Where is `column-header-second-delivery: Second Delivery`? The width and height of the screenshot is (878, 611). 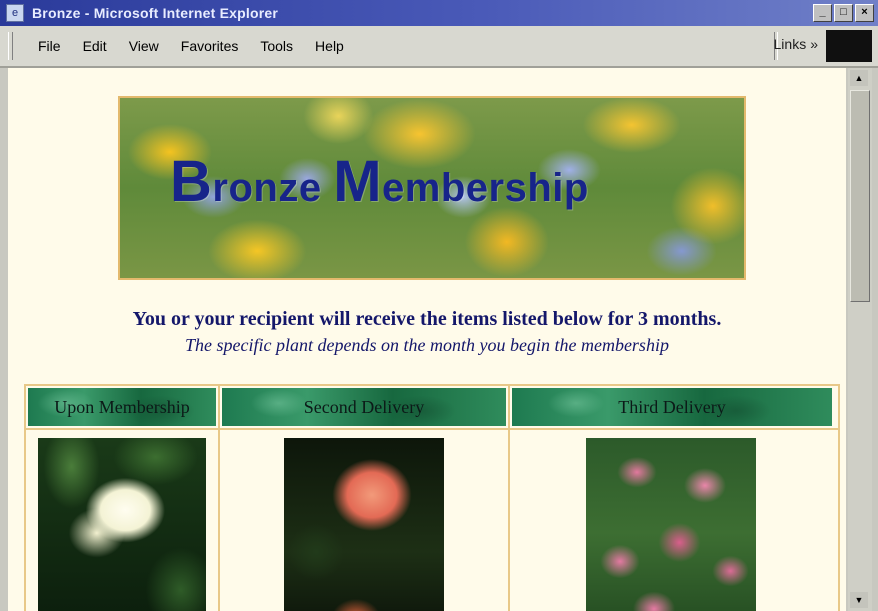
column-header-second-delivery: Second Delivery is located at coordinates (364, 407).